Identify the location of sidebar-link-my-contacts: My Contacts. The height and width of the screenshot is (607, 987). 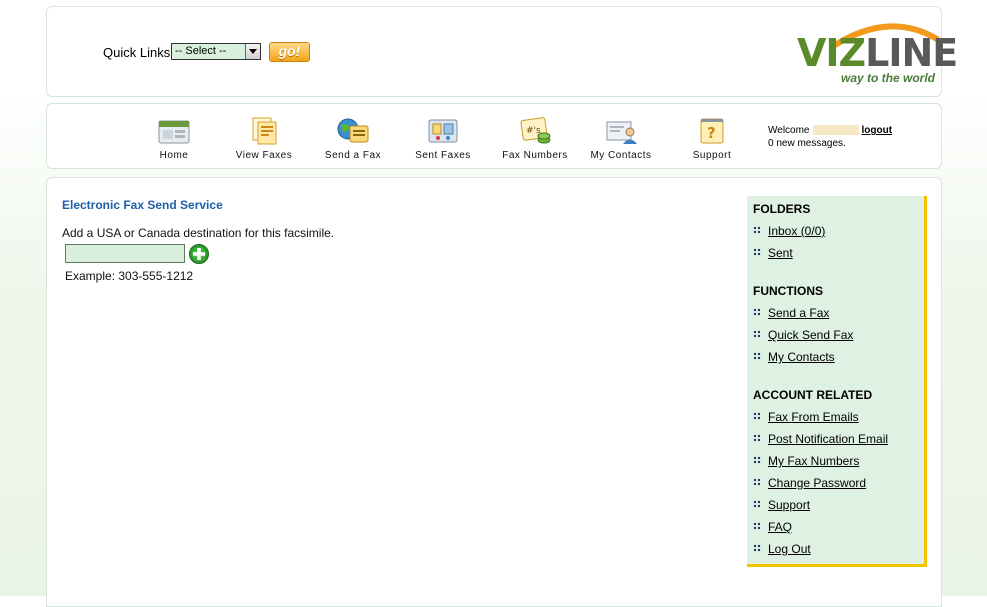
(794, 357).